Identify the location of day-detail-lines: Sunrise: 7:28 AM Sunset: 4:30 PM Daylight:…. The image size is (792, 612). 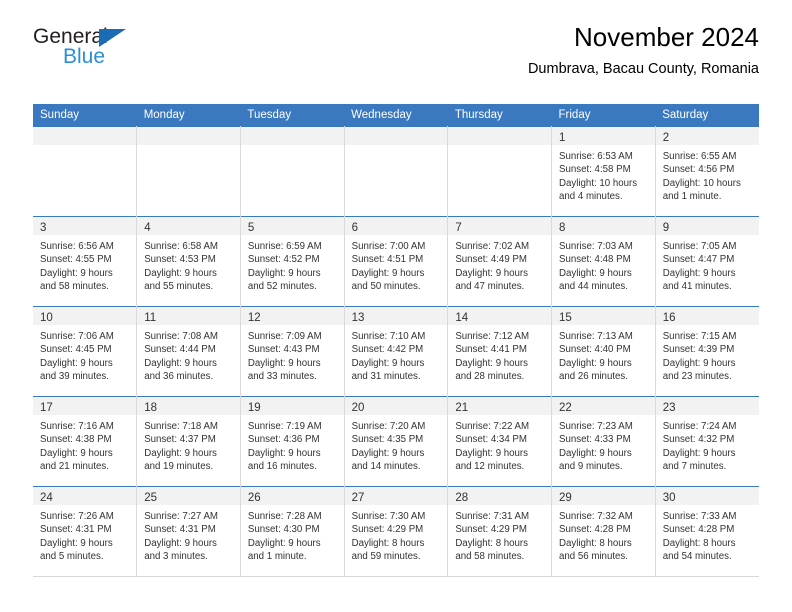
(292, 534).